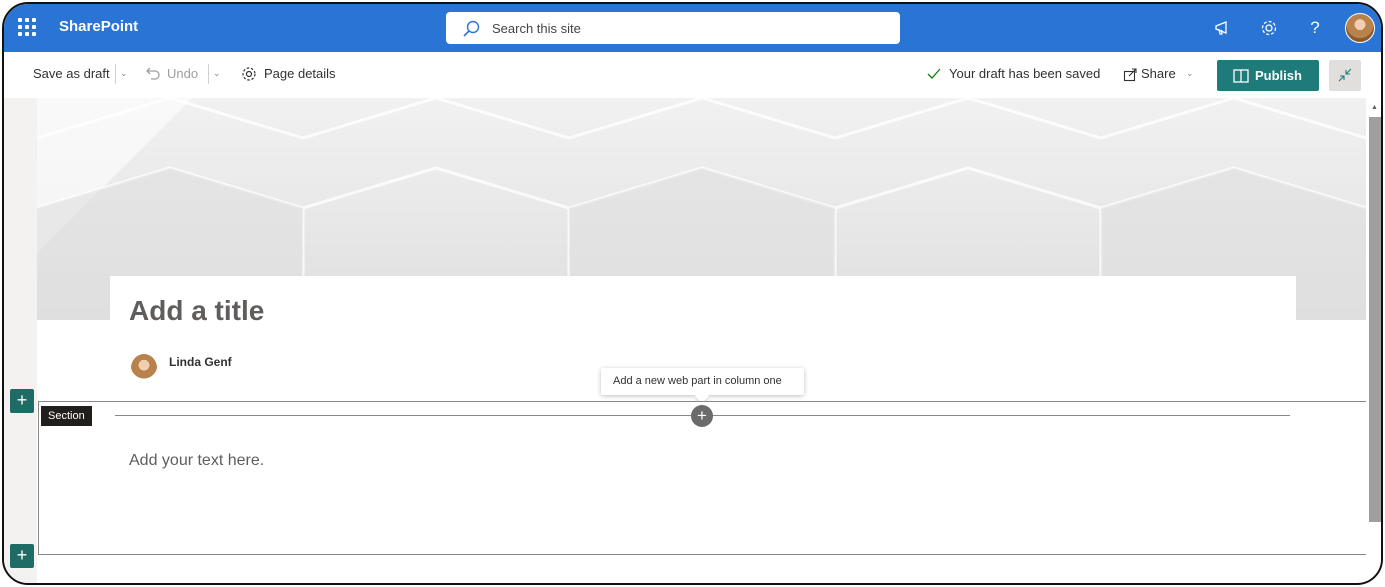 Image resolution: width=1385 pixels, height=587 pixels. I want to click on app-brand: SharePoint, so click(98, 26).